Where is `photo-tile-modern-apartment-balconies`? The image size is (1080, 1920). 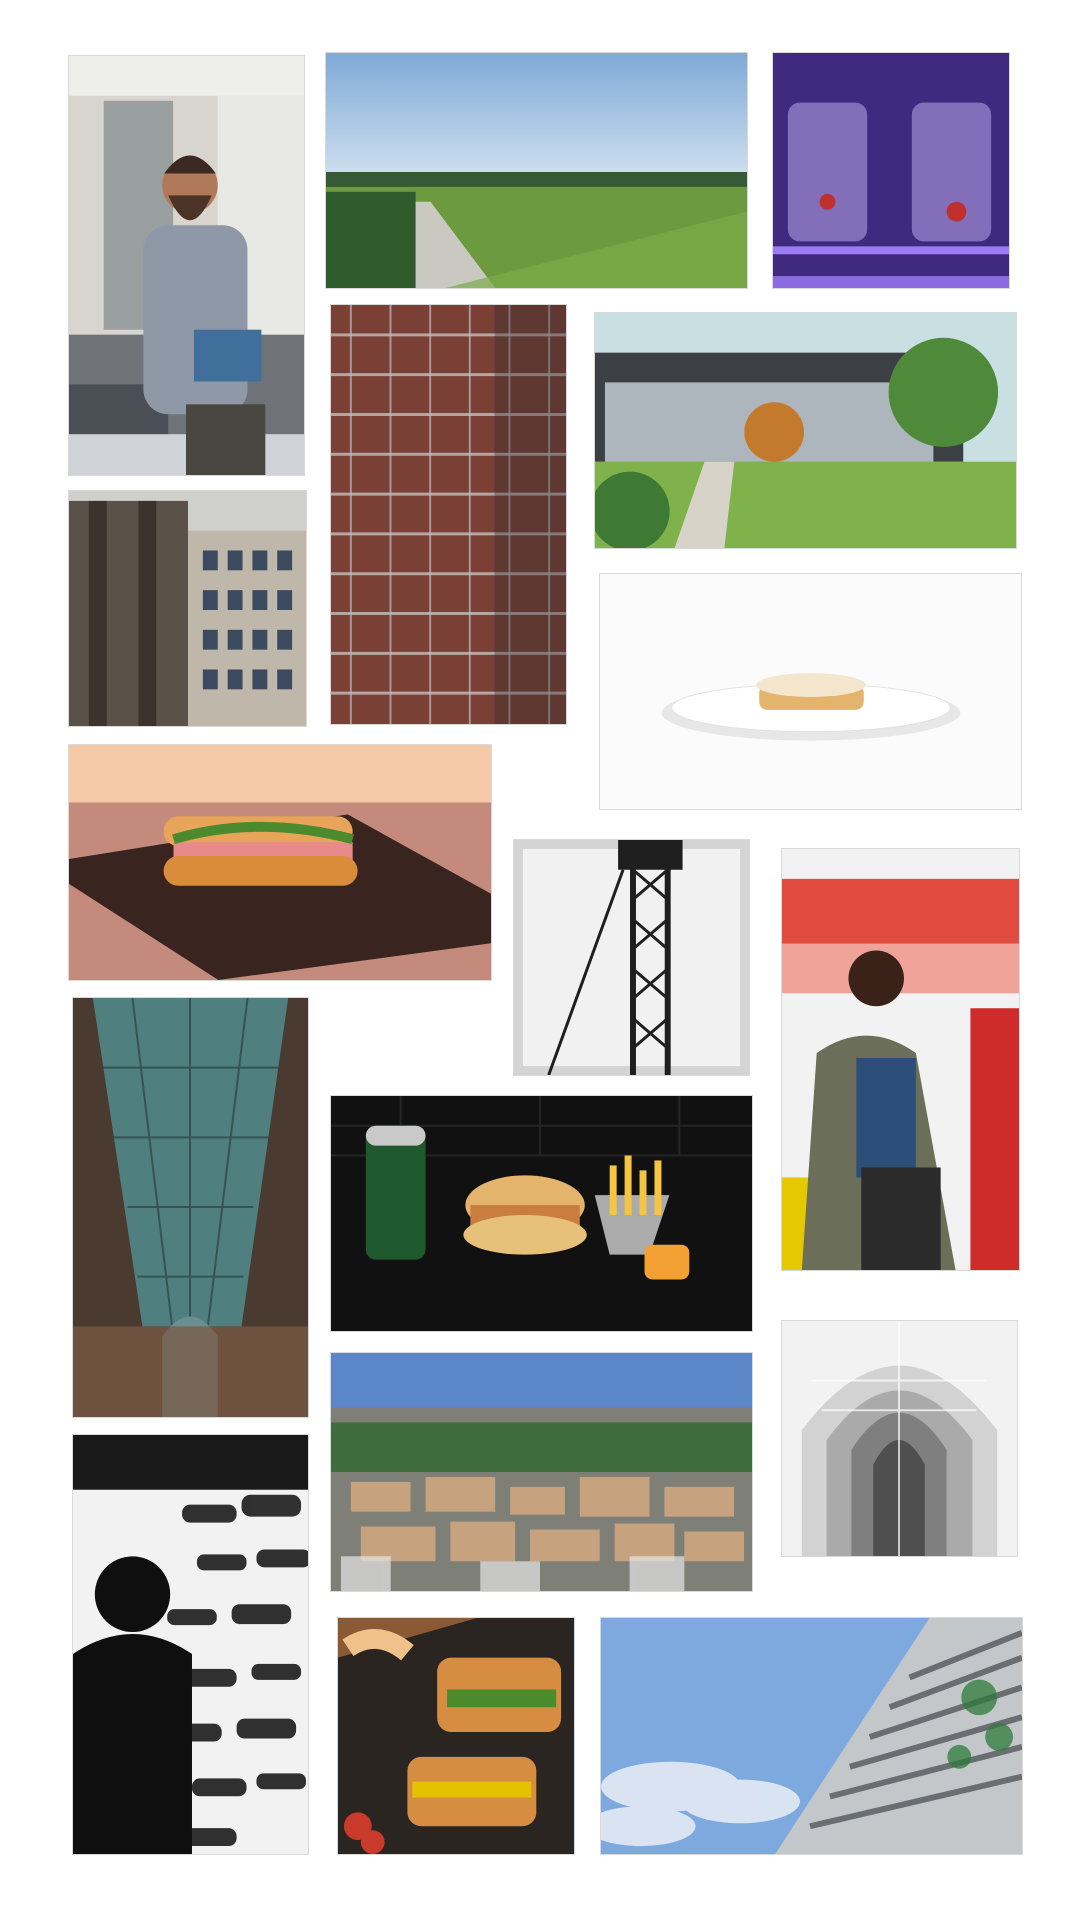 photo-tile-modern-apartment-balconies is located at coordinates (811, 1736).